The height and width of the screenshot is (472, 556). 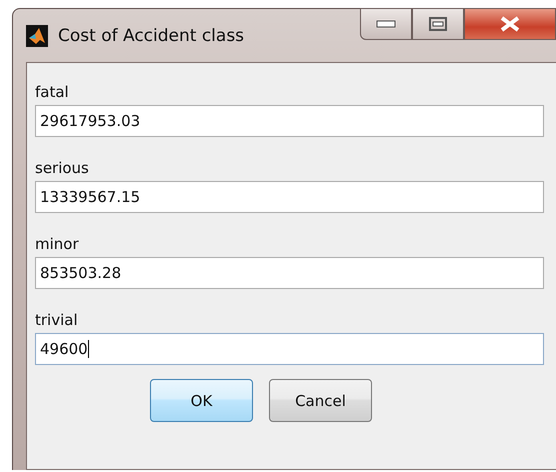 I want to click on minimize-icon, so click(x=386, y=24).